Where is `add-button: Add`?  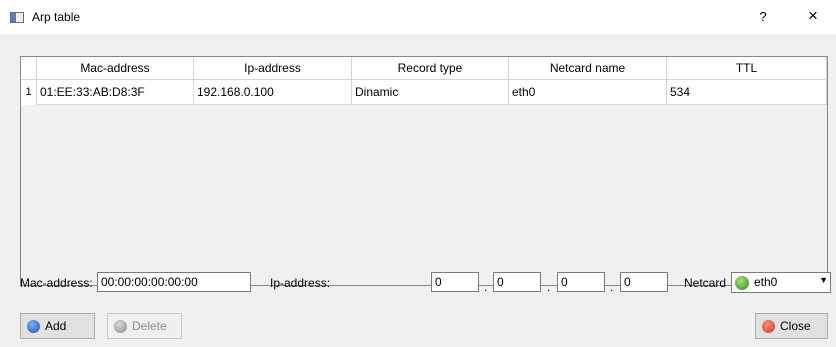 add-button: Add is located at coordinates (57, 326).